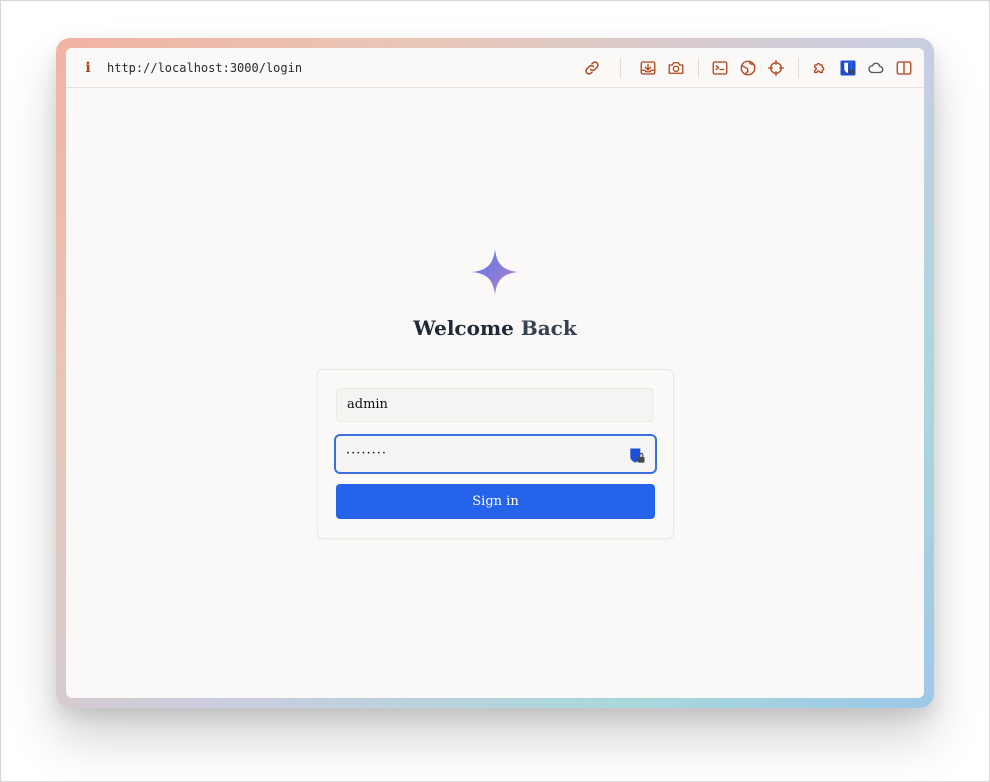 This screenshot has height=782, width=990. What do you see at coordinates (495, 405) in the screenshot?
I see `username-input: admin` at bounding box center [495, 405].